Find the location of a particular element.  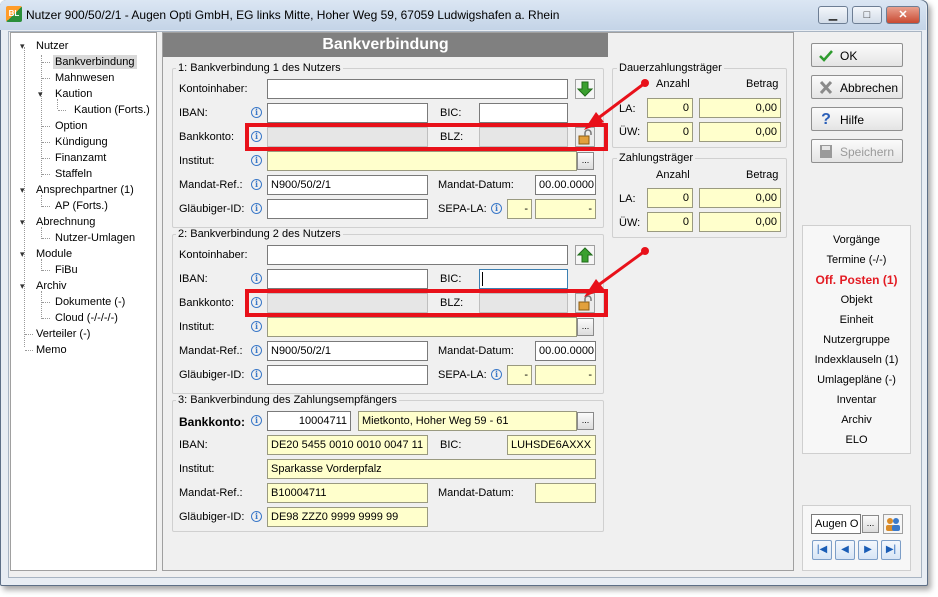

nav-indexklauseln: Indexklauseln (1) is located at coordinates (856, 360).